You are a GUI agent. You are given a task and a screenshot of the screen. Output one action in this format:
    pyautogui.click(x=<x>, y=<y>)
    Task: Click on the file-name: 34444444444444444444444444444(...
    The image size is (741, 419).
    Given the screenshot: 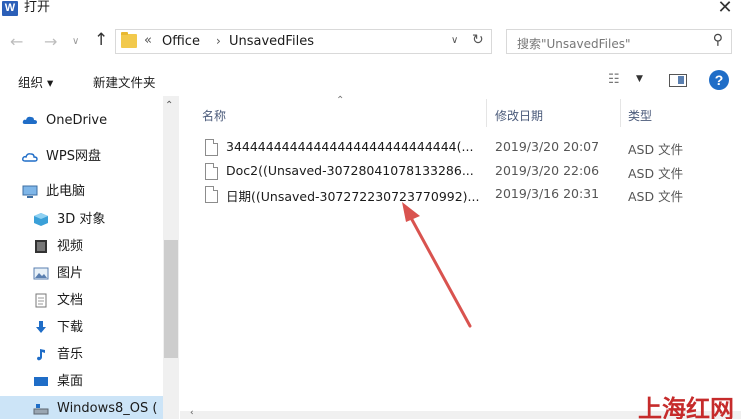 What is the action you would take?
    pyautogui.click(x=350, y=146)
    